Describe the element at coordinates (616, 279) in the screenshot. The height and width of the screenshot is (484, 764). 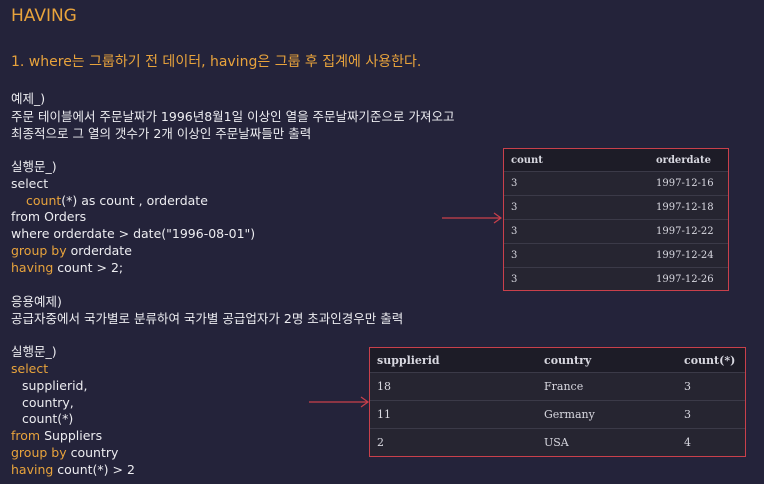
I see `table-row: 3 1997-12-26` at that location.